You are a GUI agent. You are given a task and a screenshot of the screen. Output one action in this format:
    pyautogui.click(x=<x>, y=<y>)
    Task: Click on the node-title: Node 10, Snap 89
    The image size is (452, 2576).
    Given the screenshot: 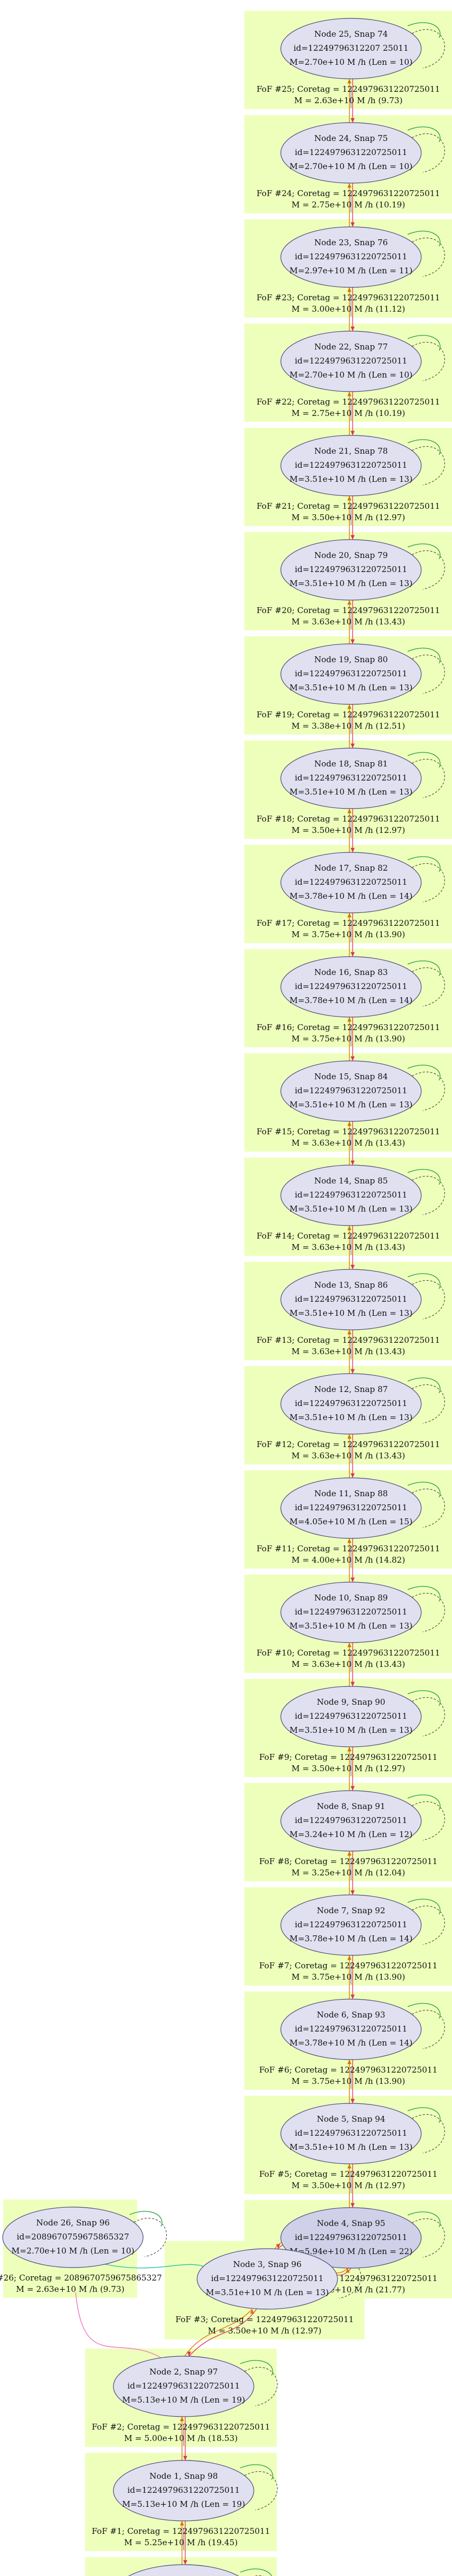 What is the action you would take?
    pyautogui.click(x=351, y=1598)
    